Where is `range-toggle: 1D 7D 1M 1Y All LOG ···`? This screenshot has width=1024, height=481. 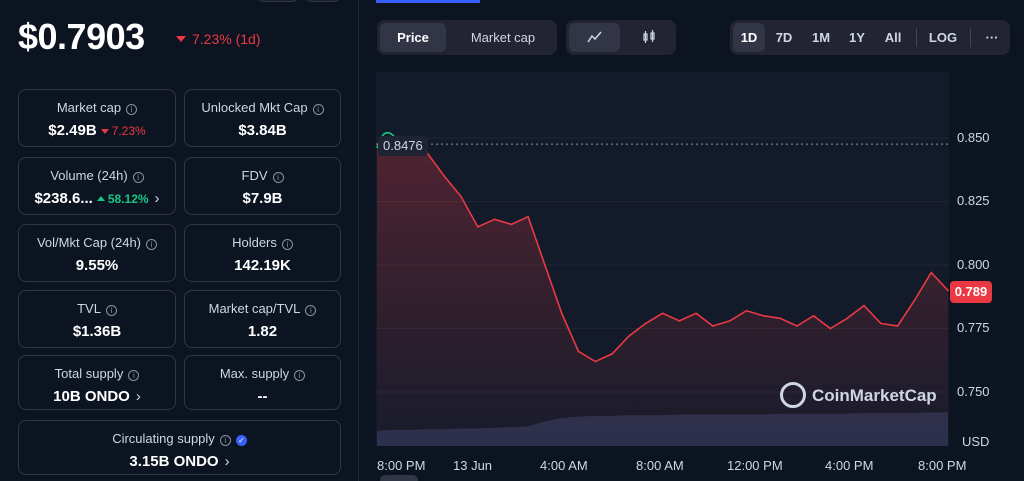 range-toggle: 1D 7D 1M 1Y All LOG ··· is located at coordinates (870, 37).